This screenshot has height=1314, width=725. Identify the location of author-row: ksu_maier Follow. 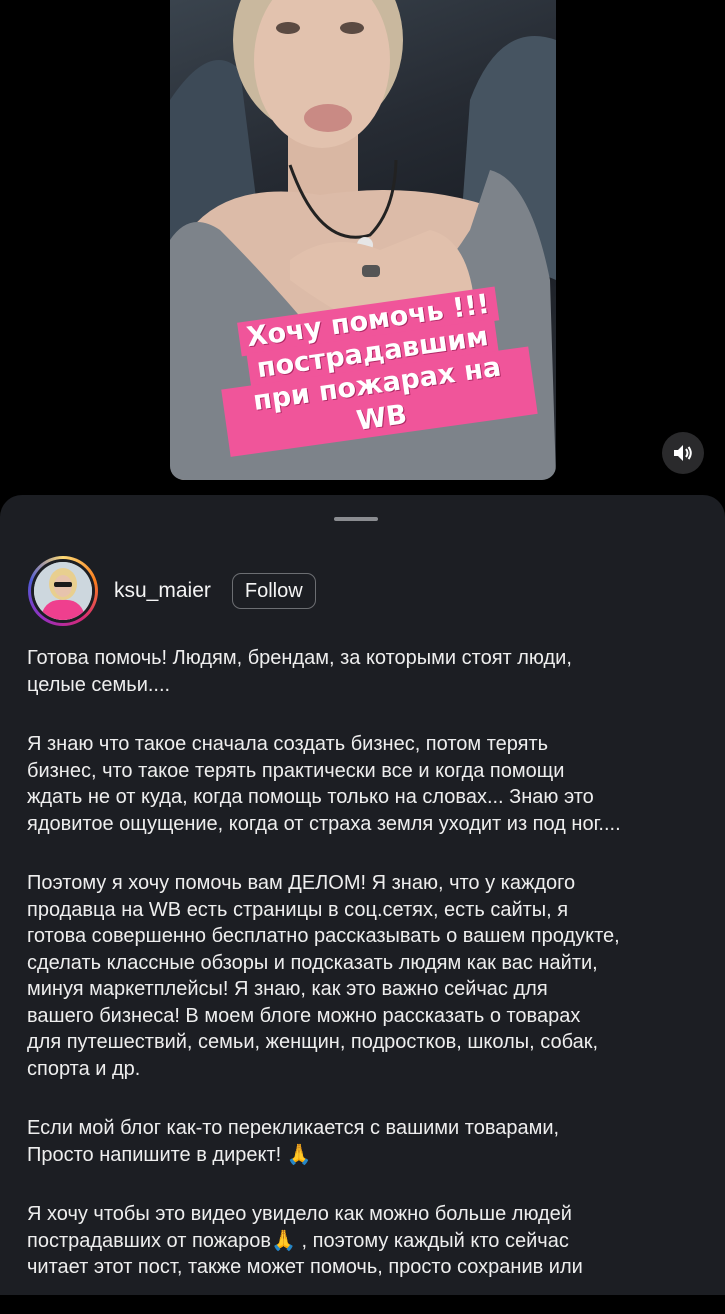
(172, 591).